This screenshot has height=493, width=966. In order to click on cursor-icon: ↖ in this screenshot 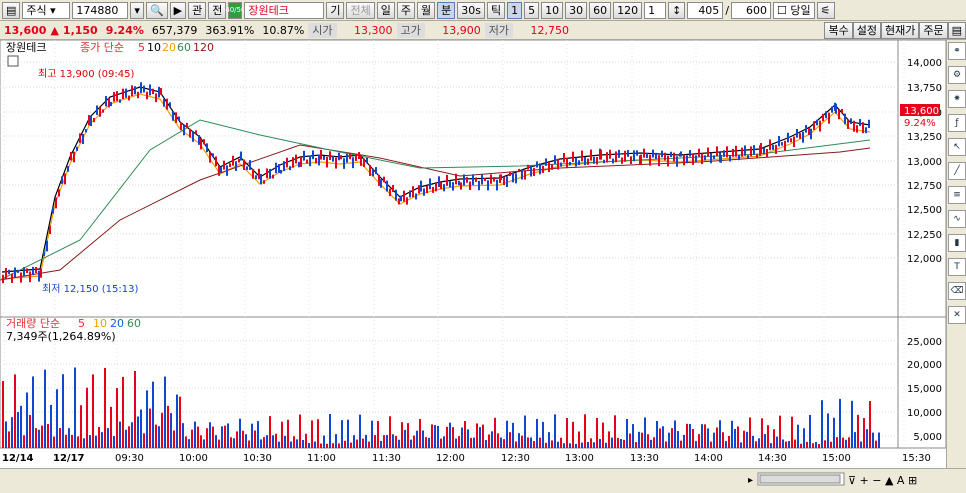, I will do `click(957, 147)`.